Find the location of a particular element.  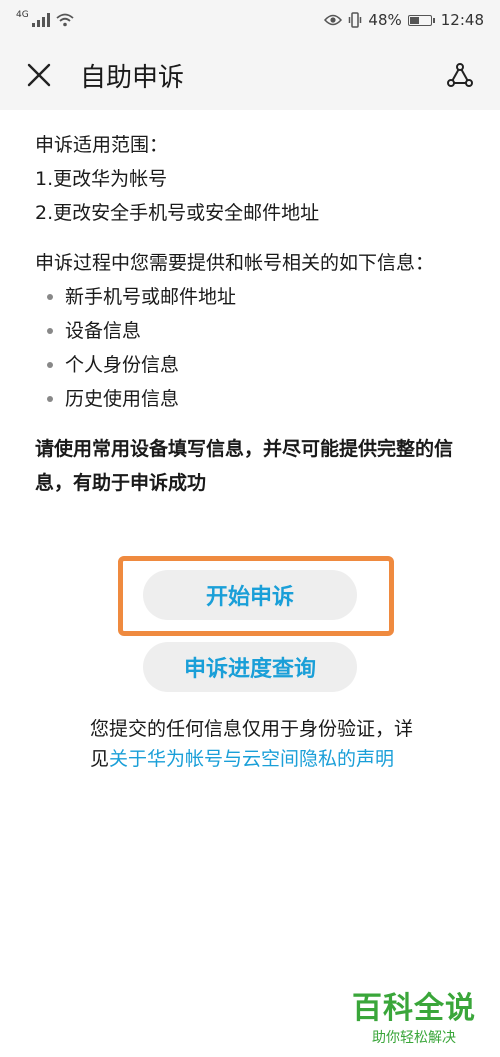

wifi-icon is located at coordinates (65, 20).